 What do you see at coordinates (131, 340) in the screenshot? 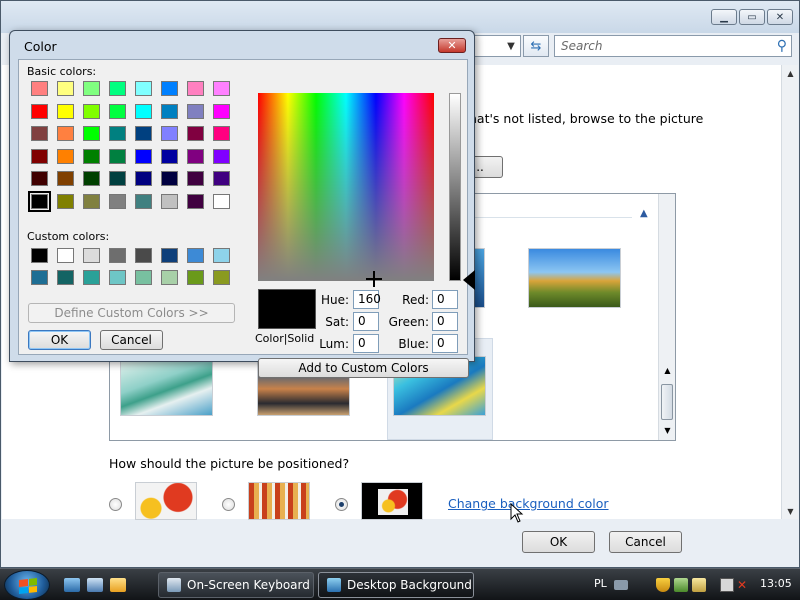
I see `dialog-cancel-button: Cancel` at bounding box center [131, 340].